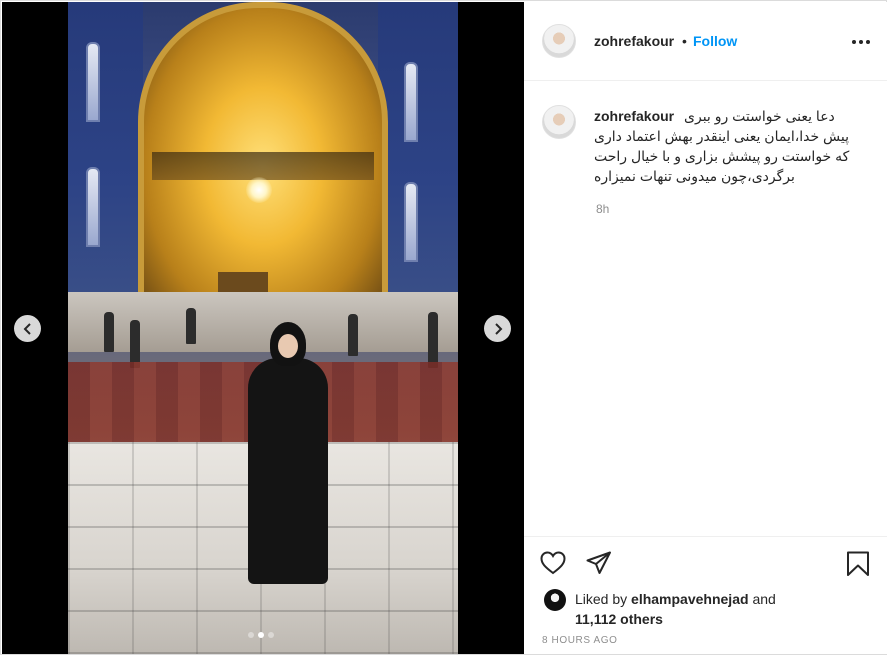 This screenshot has height=655, width=887. Describe the element at coordinates (764, 599) in the screenshot. I see `liked-by-and: and` at that location.